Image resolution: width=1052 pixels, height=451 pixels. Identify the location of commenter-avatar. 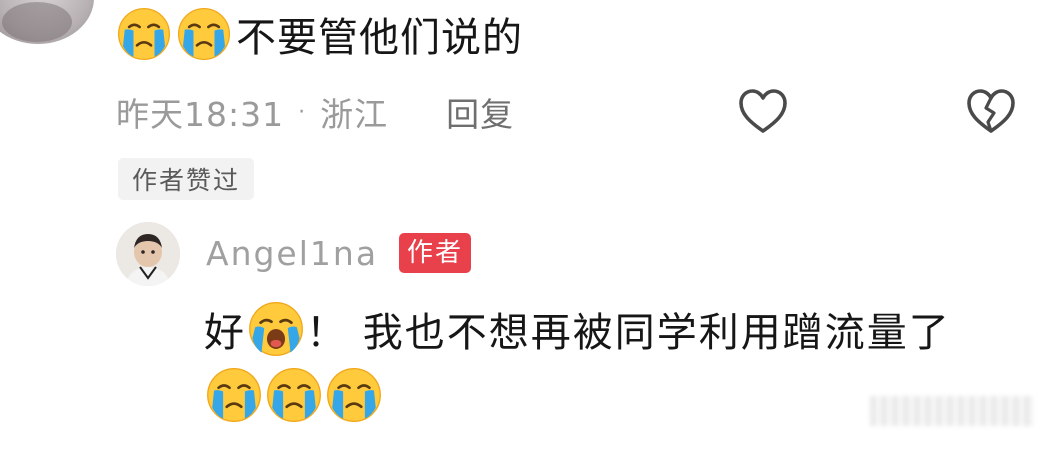
(47, 22).